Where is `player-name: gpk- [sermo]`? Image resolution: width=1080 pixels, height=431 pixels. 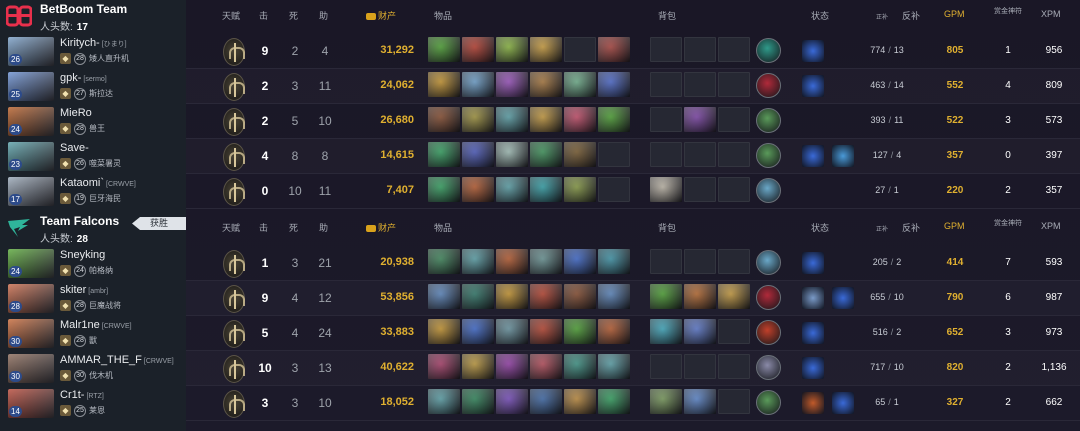 player-name: gpk- [sermo] is located at coordinates (83, 78).